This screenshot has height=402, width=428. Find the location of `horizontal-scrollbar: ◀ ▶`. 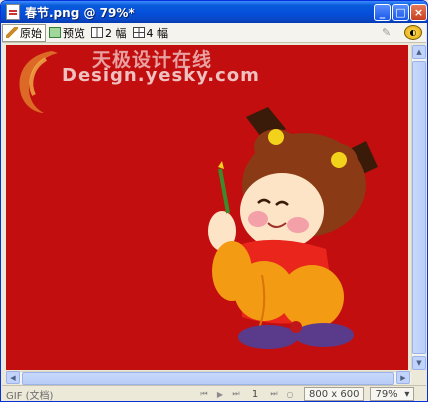

horizontal-scrollbar: ◀ ▶ is located at coordinates (208, 378).